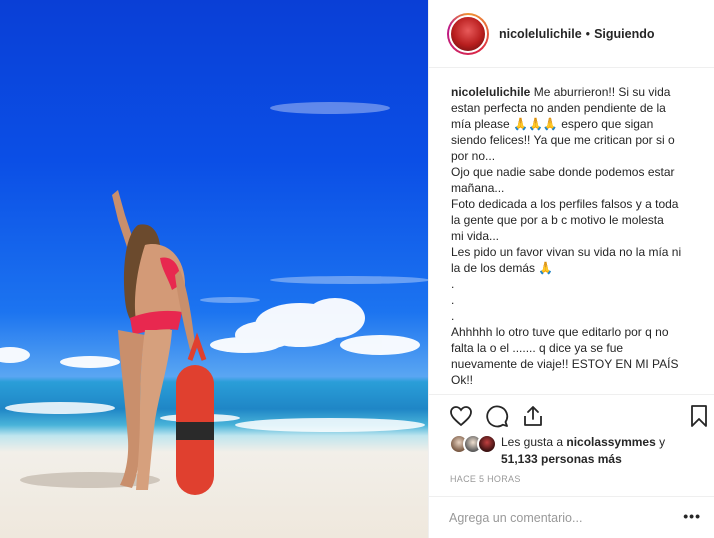 Image resolution: width=714 pixels, height=538 pixels. I want to click on comment-bubble-icon, so click(497, 416).